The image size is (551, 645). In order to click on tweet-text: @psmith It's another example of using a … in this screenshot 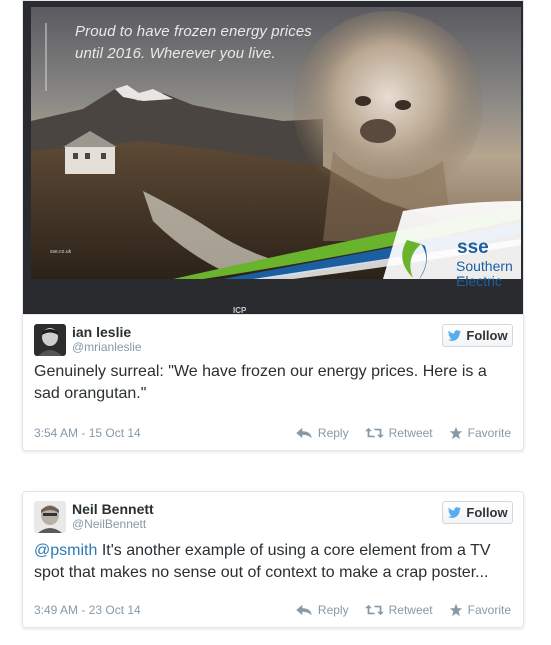, I will do `click(274, 562)`.